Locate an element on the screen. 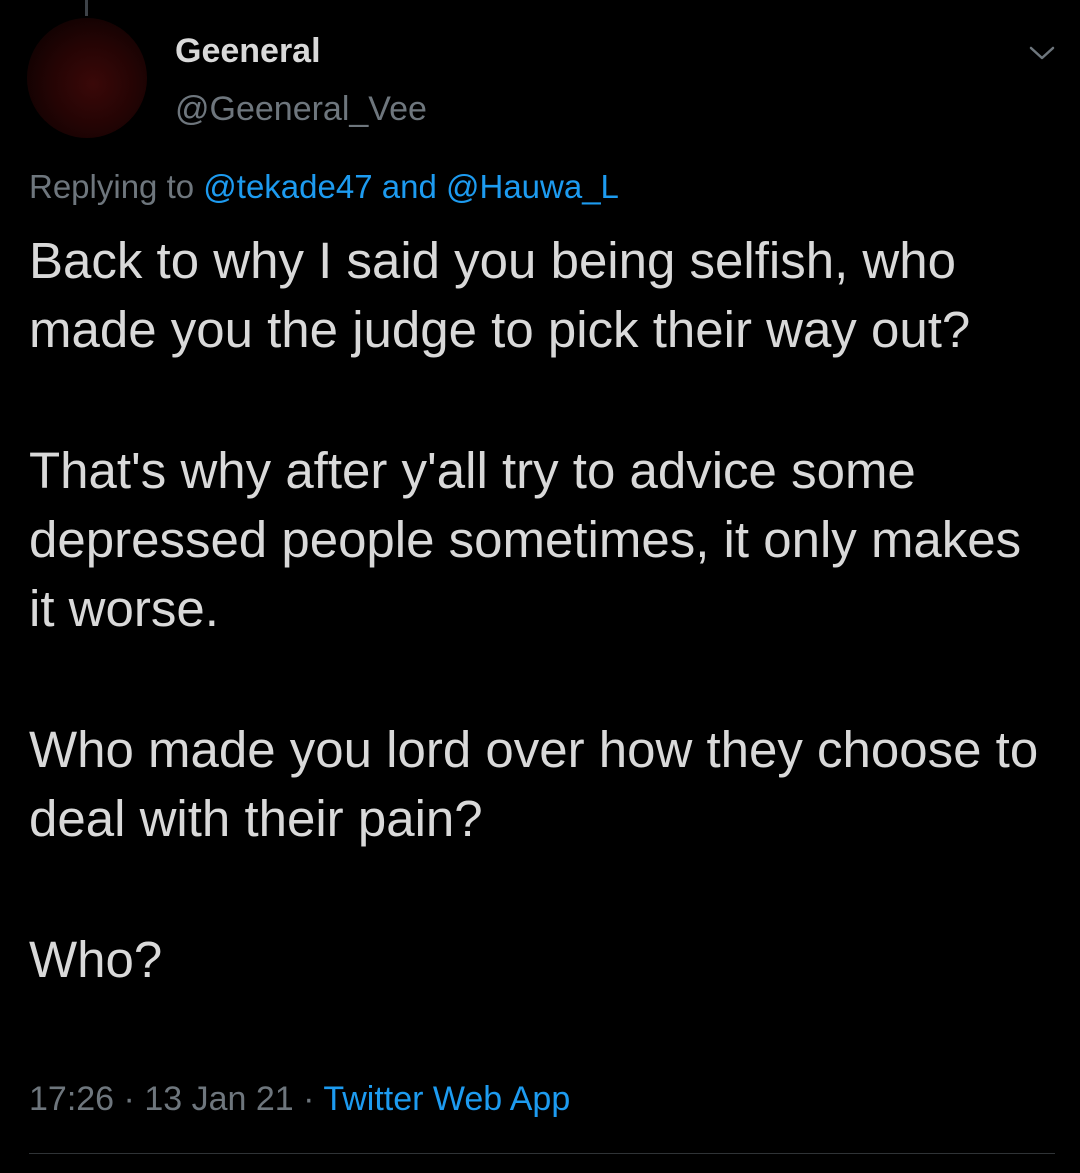 The height and width of the screenshot is (1173, 1080). avatar is located at coordinates (87, 78).